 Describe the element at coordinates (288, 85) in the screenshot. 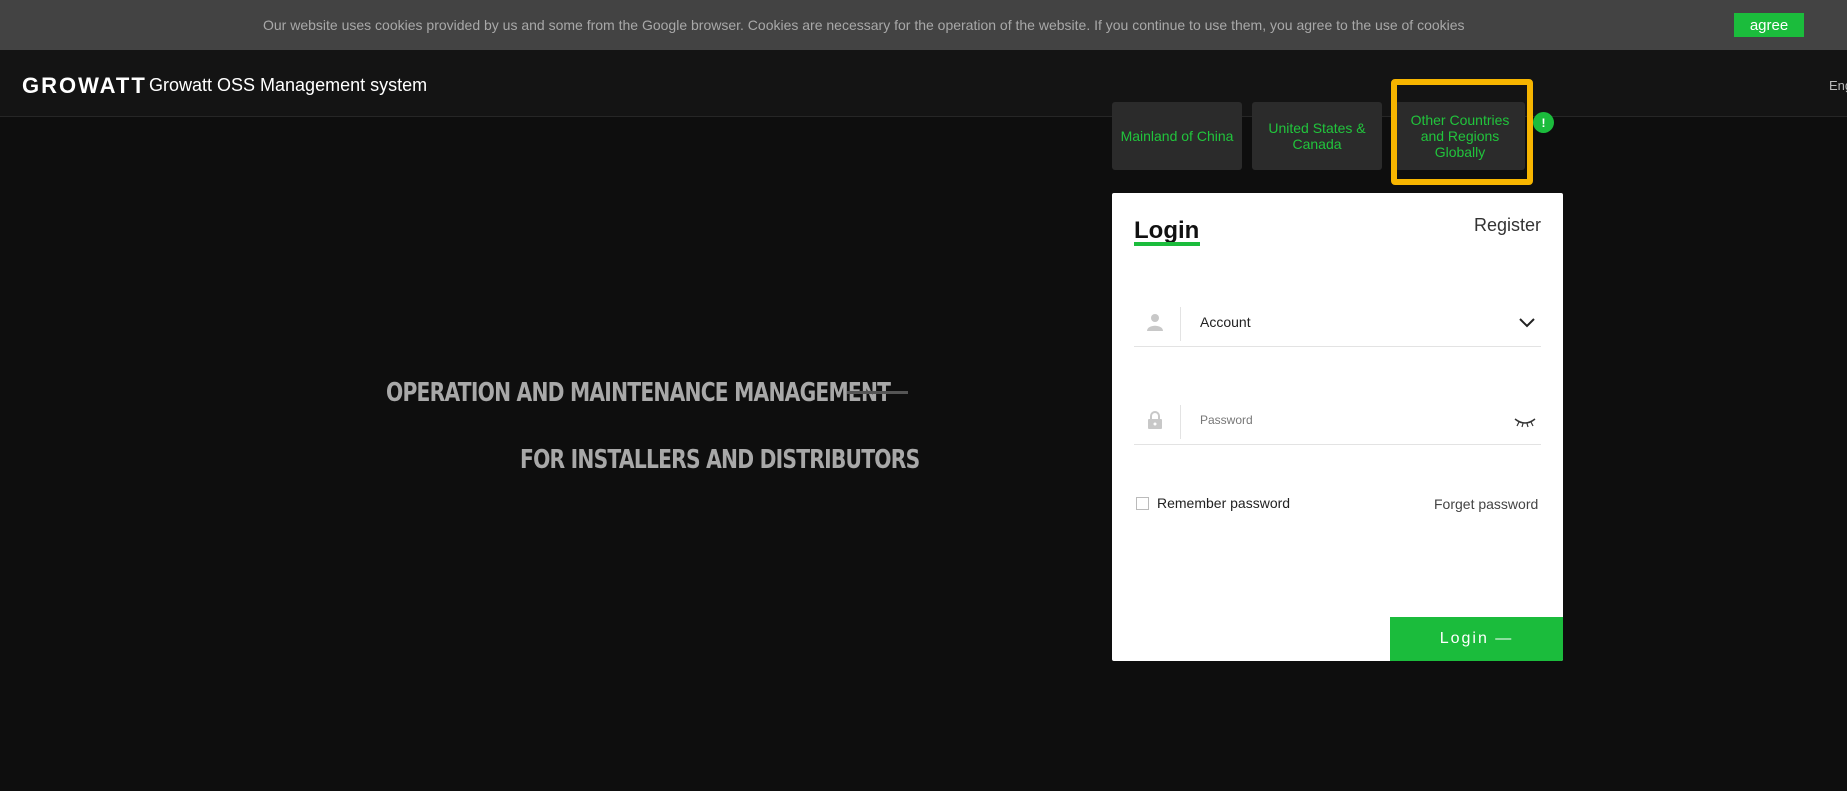

I see `system-title: Growatt OSS Management system` at that location.